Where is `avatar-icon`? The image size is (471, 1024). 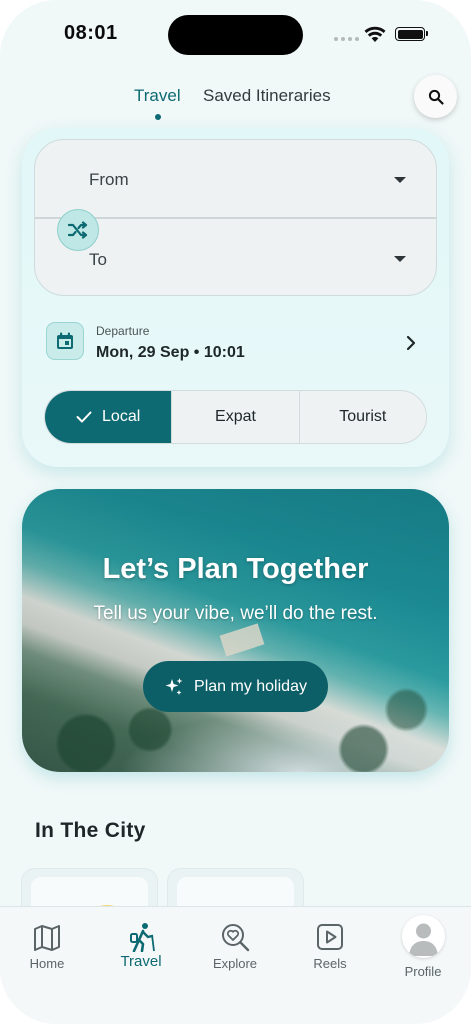 avatar-icon is located at coordinates (423, 939).